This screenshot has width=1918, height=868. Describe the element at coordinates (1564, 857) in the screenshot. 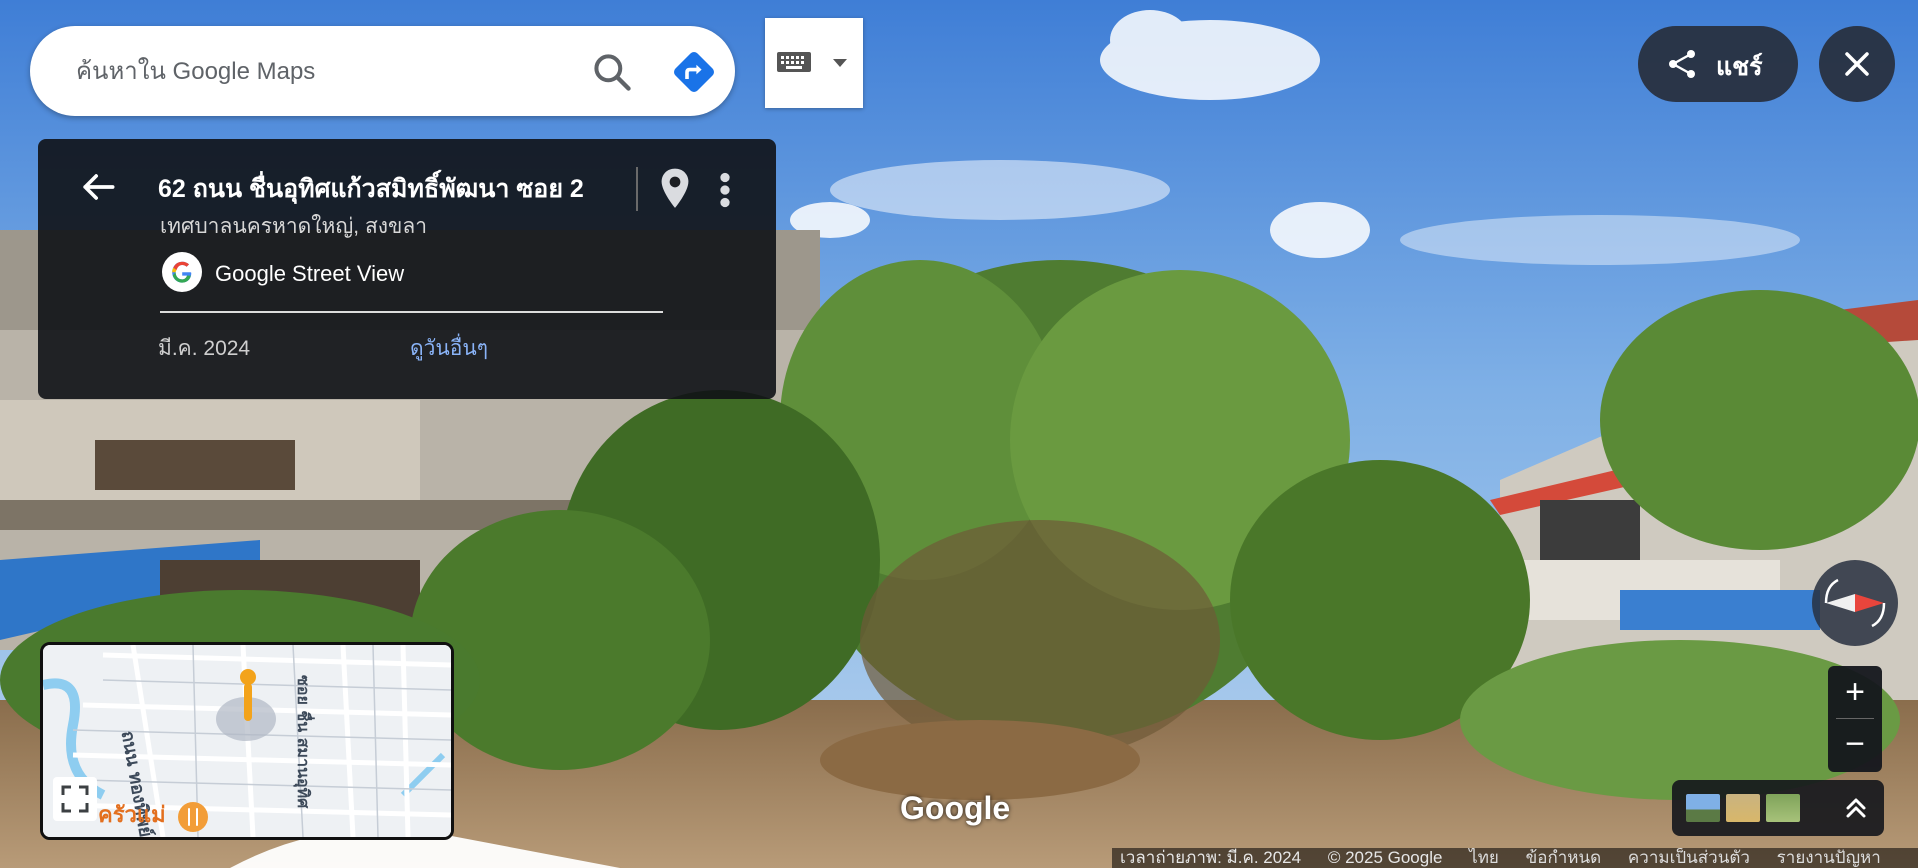

I see `terms-link: ข้อกำหนด` at that location.